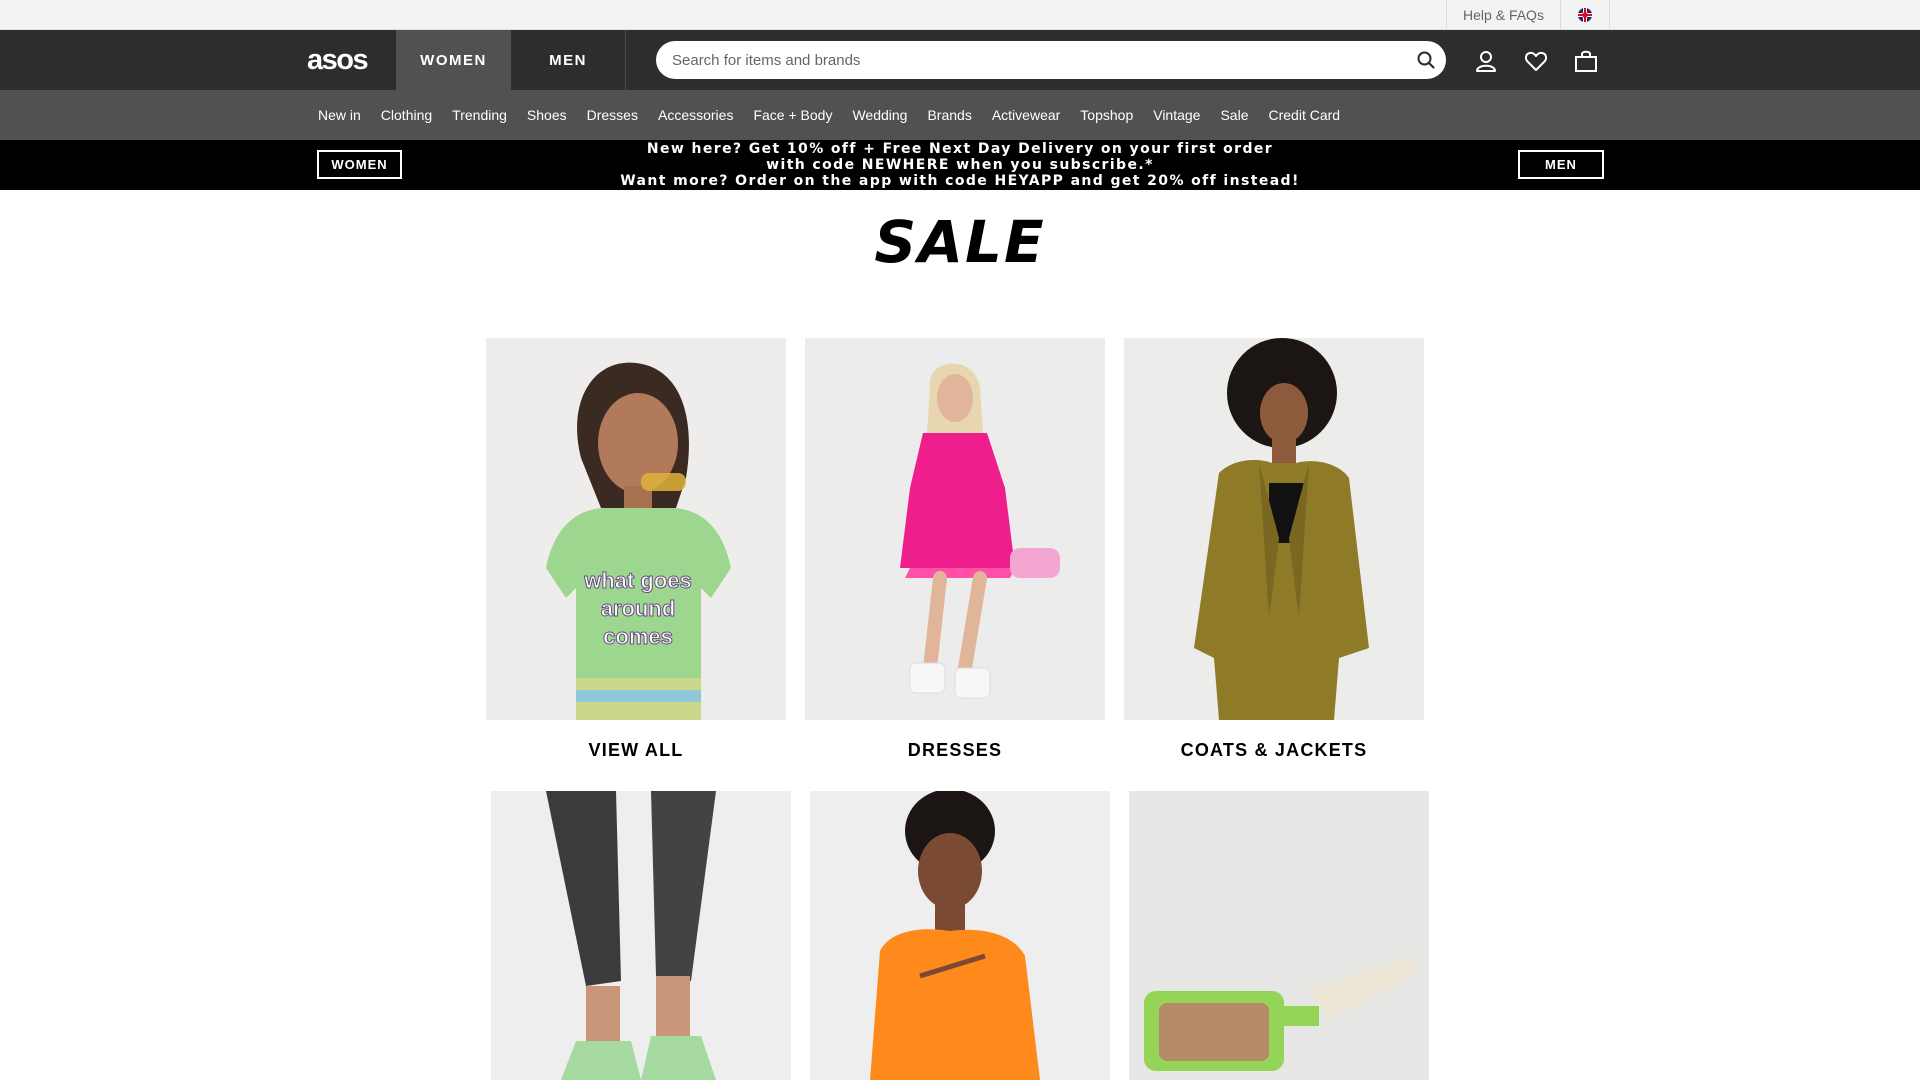  Describe the element at coordinates (636, 529) in the screenshot. I see `product-image: what goes around comes` at that location.